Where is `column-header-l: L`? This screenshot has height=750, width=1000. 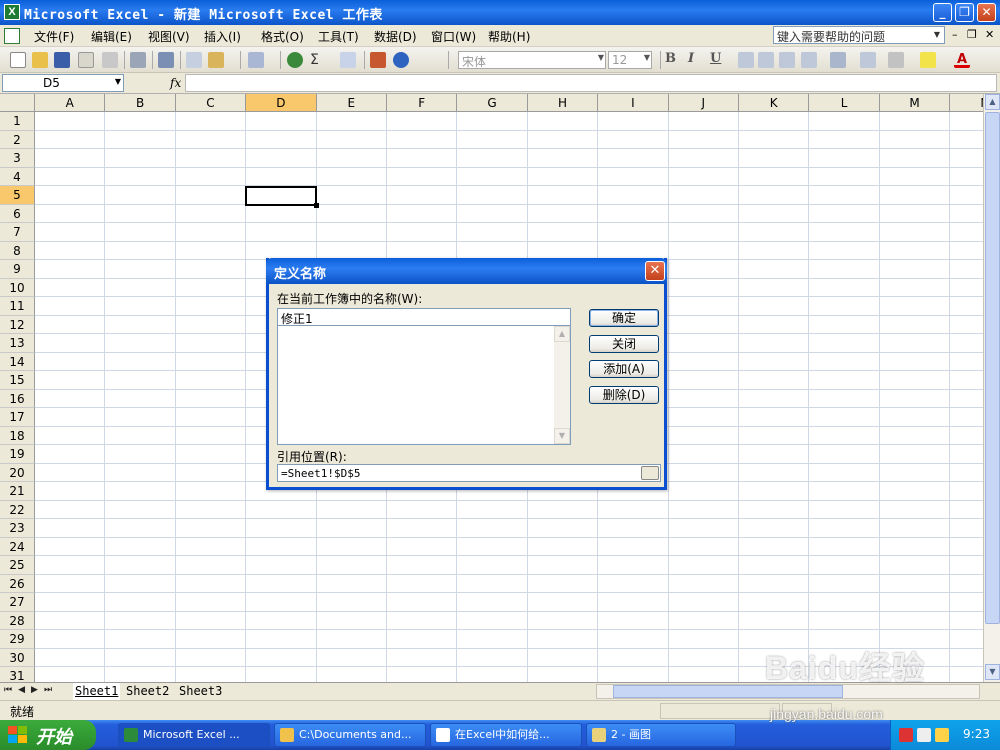
column-header-l: L is located at coordinates (844, 103).